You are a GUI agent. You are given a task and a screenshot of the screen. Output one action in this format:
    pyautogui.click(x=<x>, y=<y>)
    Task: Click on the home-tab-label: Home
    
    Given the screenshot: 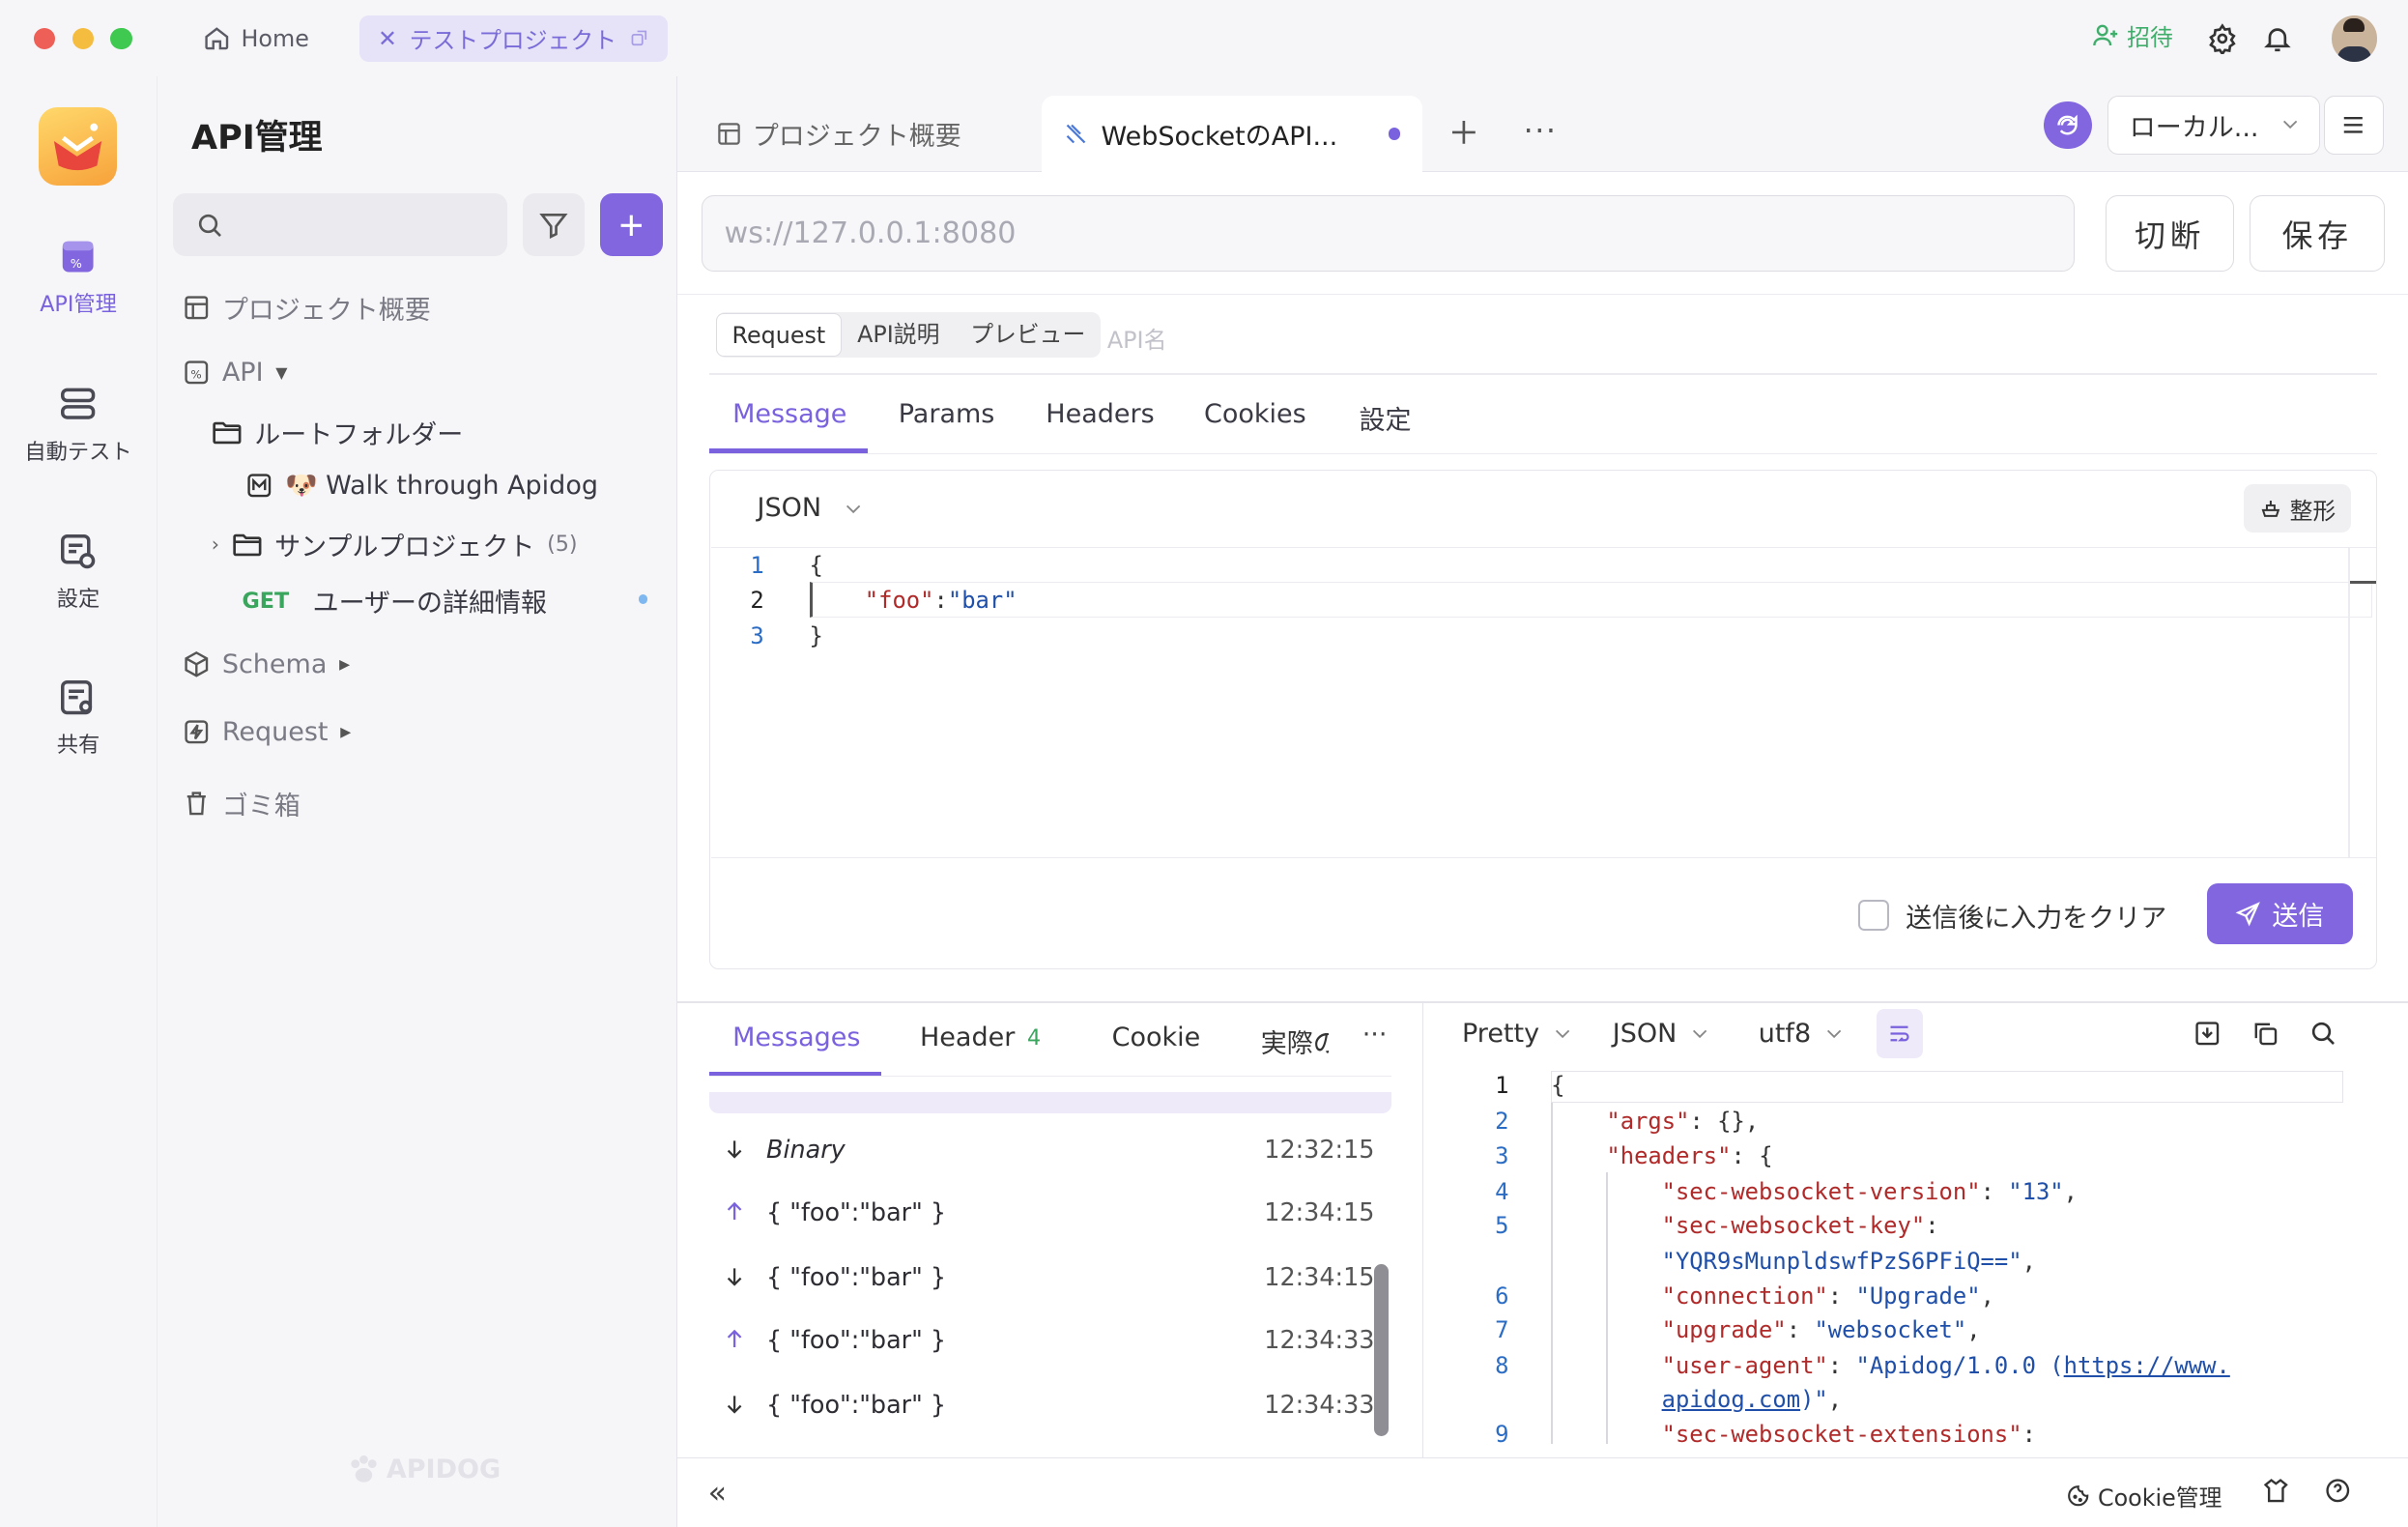 What is the action you would take?
    pyautogui.click(x=275, y=38)
    